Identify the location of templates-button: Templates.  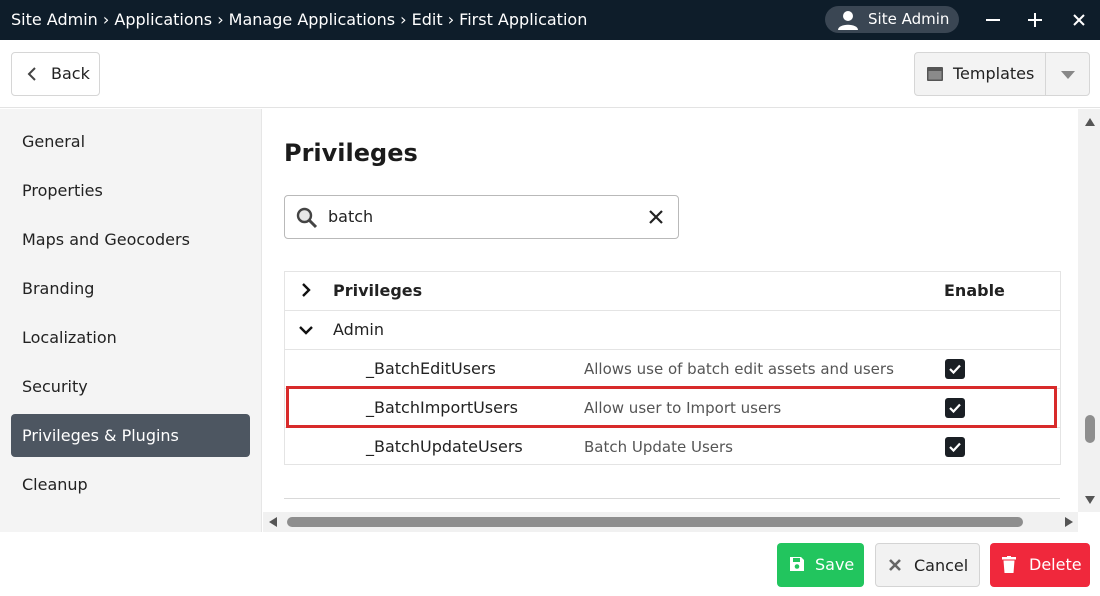
(1002, 74).